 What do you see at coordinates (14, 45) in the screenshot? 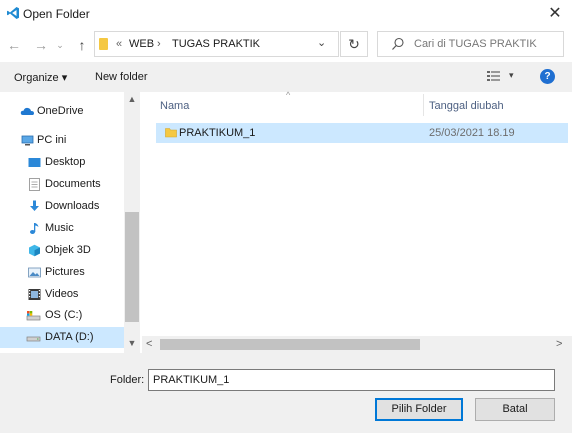
I see `back-button: ←` at bounding box center [14, 45].